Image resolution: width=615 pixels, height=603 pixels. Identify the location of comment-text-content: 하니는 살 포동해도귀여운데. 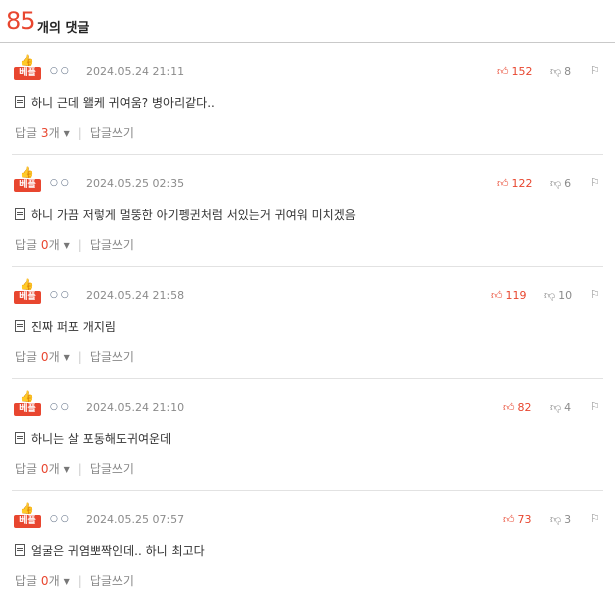
(101, 439).